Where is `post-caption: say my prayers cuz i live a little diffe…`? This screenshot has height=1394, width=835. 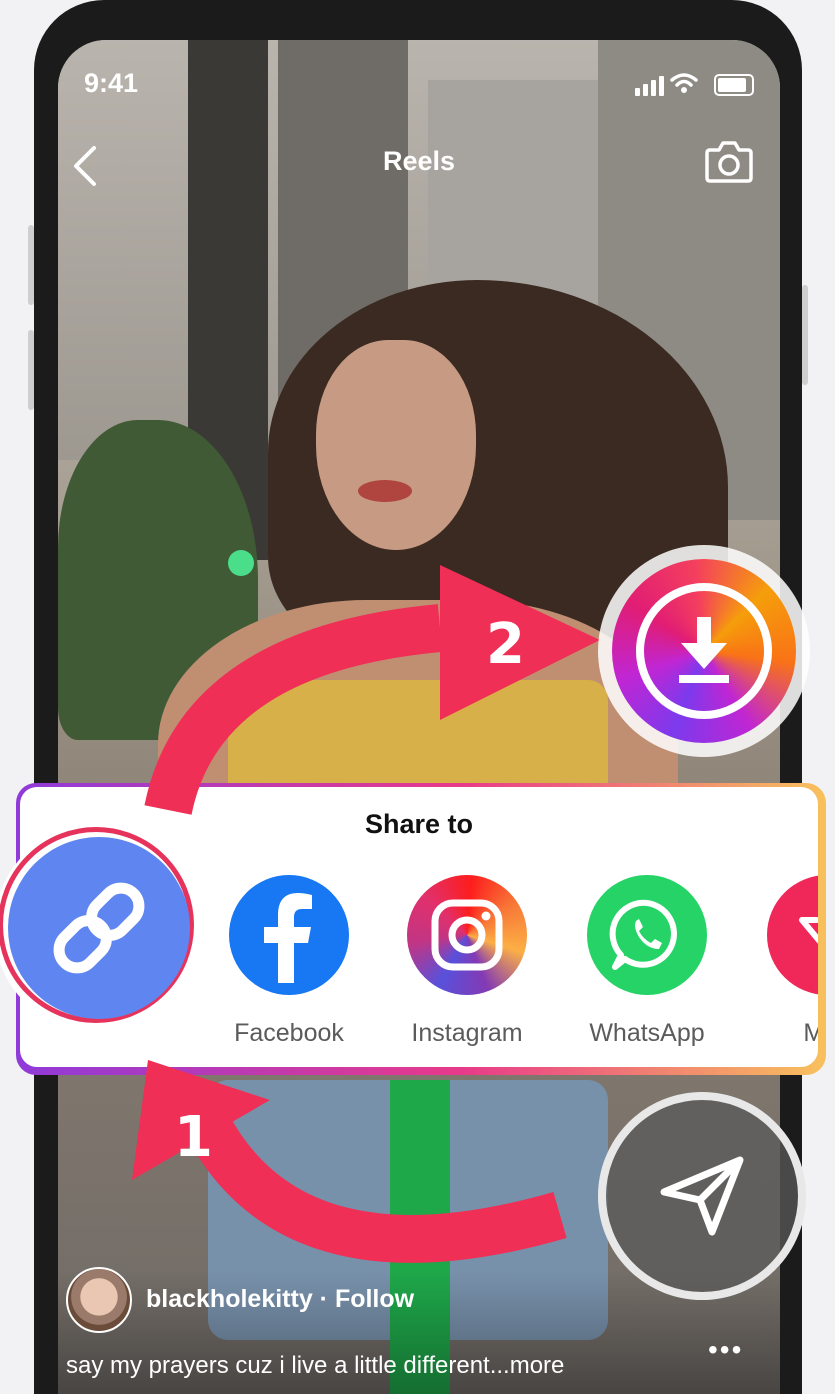 post-caption: say my prayers cuz i live a little diffe… is located at coordinates (315, 1366).